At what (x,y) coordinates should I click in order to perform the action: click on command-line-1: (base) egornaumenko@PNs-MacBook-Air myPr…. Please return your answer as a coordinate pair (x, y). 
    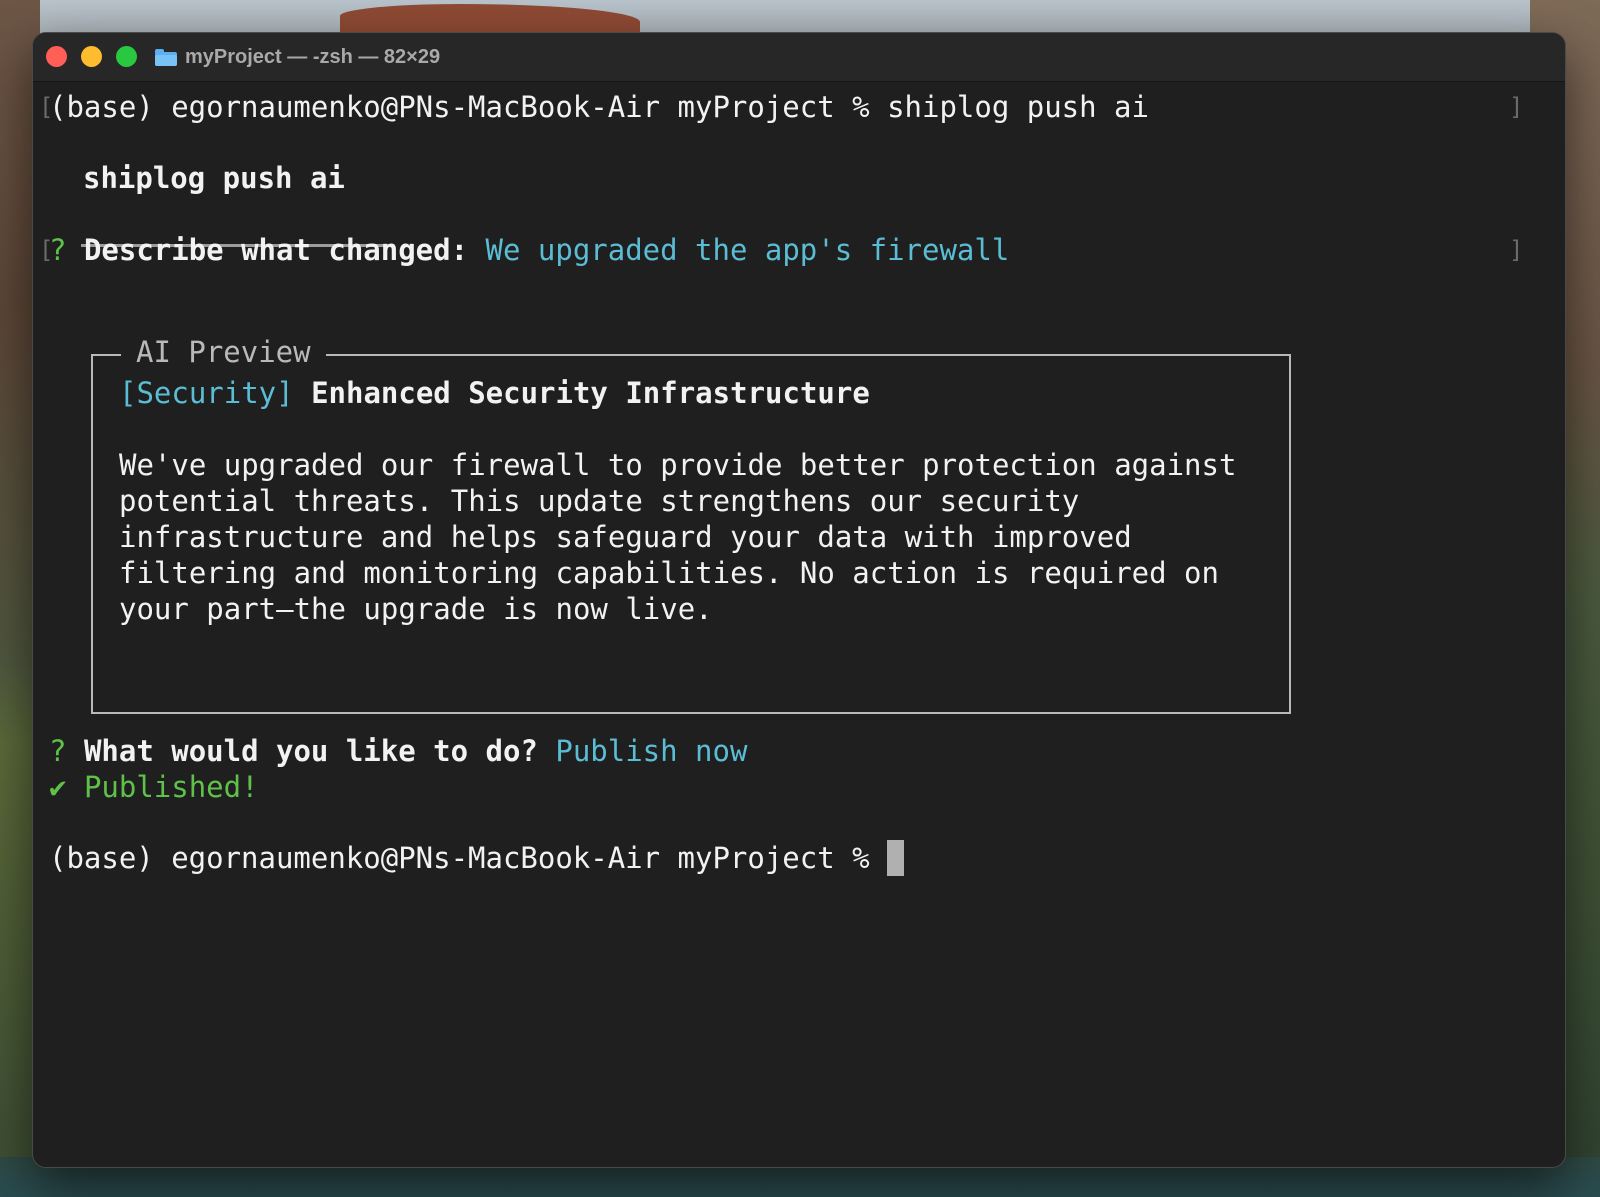
    Looking at the image, I should click on (599, 107).